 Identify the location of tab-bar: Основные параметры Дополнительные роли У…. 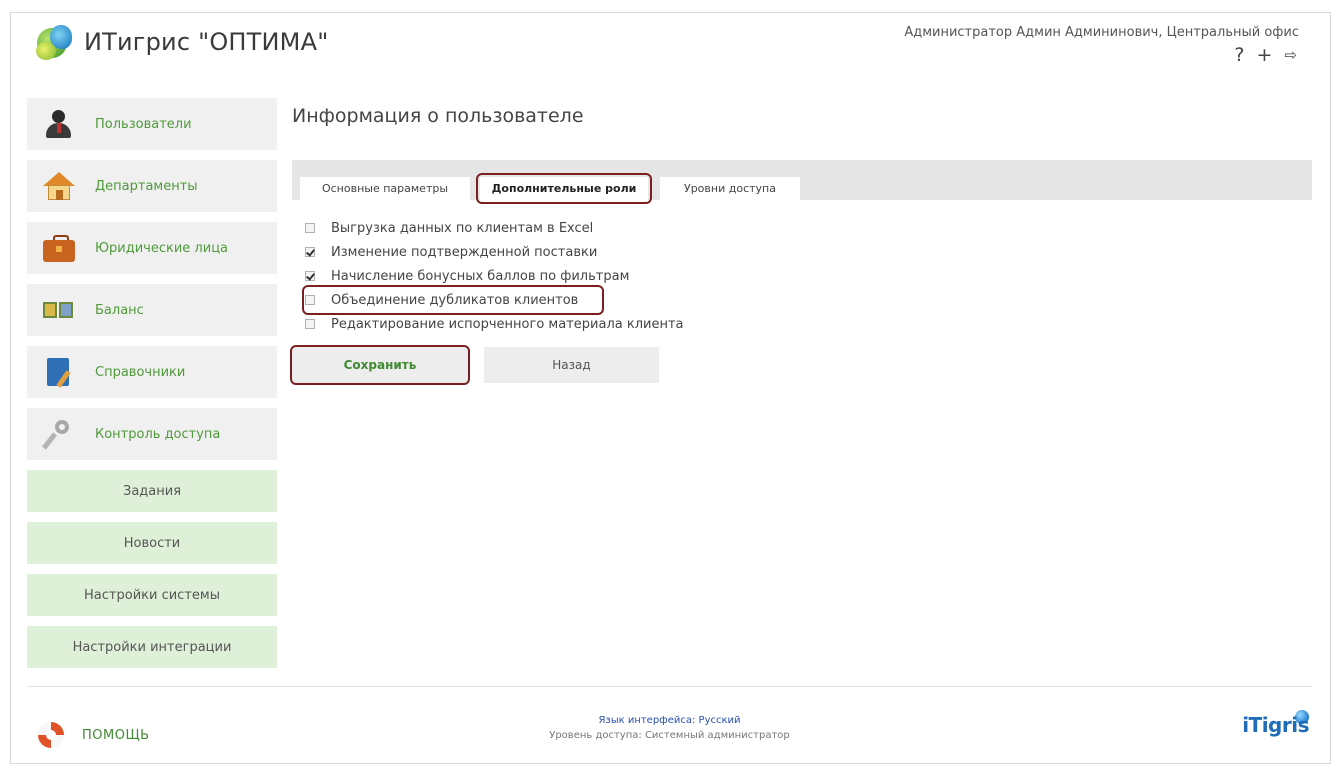
(802, 182).